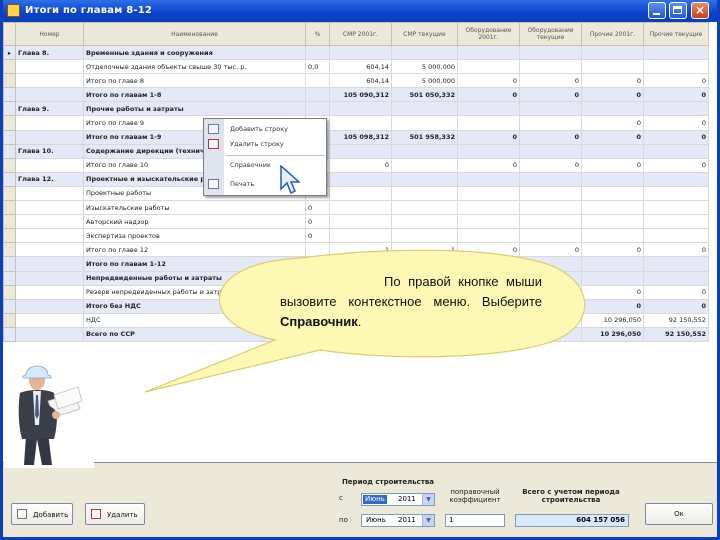 The height and width of the screenshot is (540, 720). I want to click on table-cell-smr2001: 1, so click(360, 250).